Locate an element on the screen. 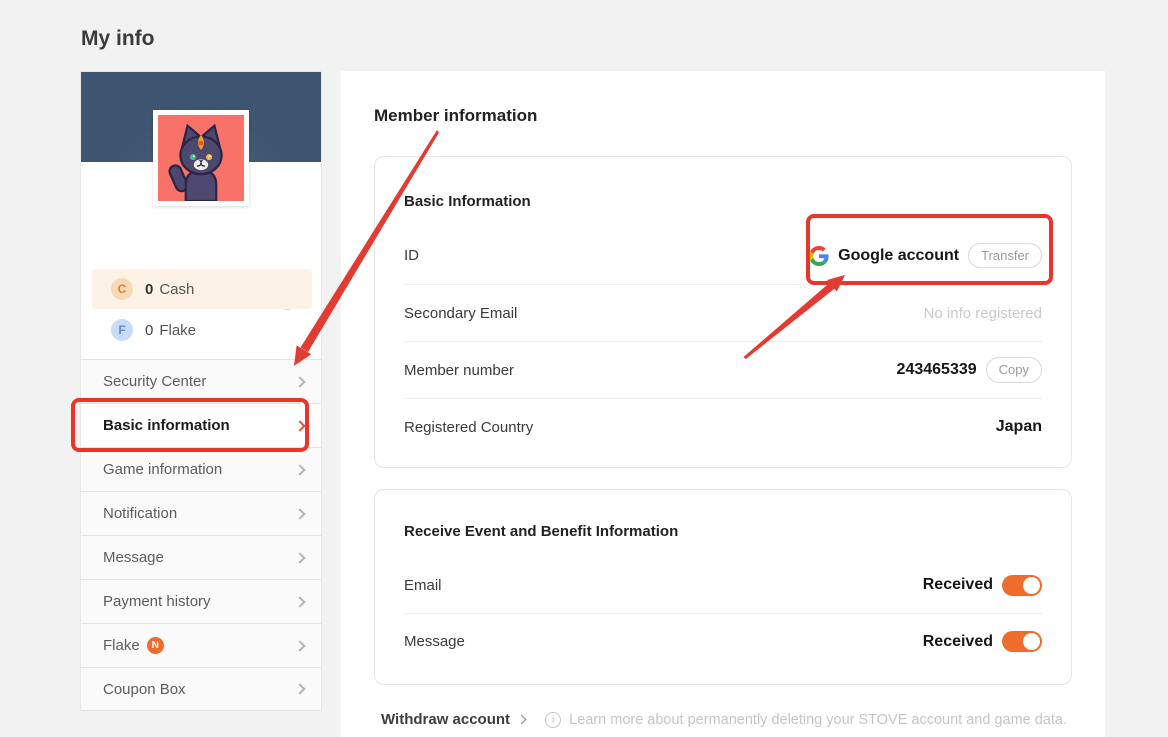  menu-label: Basic information is located at coordinates (166, 425).